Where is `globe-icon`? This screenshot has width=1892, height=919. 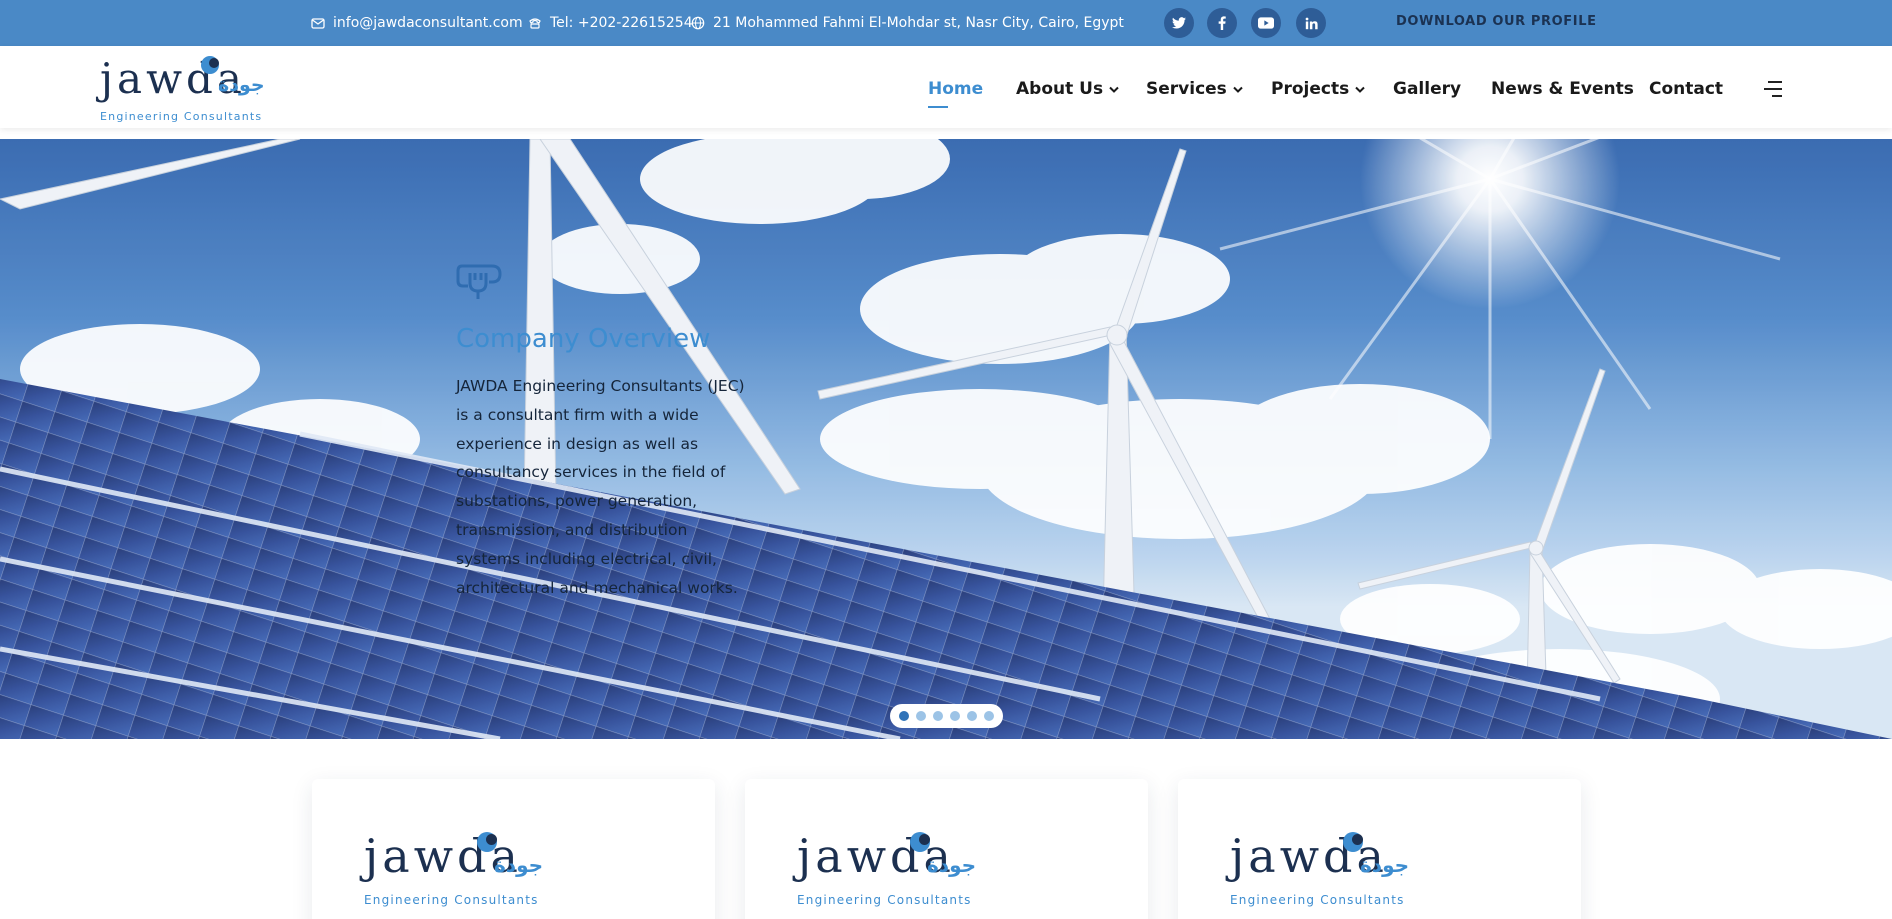 globe-icon is located at coordinates (698, 23).